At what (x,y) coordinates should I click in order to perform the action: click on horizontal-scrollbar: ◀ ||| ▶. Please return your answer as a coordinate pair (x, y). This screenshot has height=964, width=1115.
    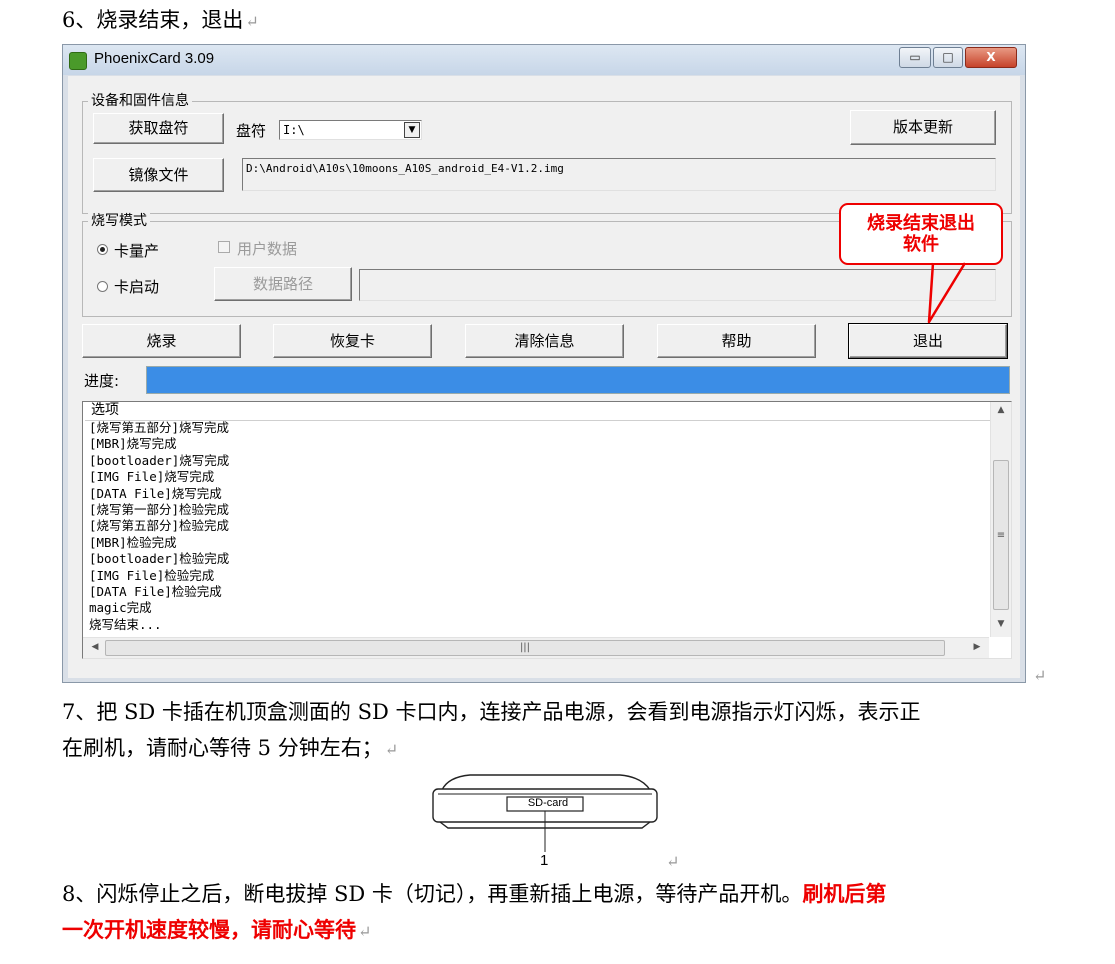
    Looking at the image, I should click on (536, 647).